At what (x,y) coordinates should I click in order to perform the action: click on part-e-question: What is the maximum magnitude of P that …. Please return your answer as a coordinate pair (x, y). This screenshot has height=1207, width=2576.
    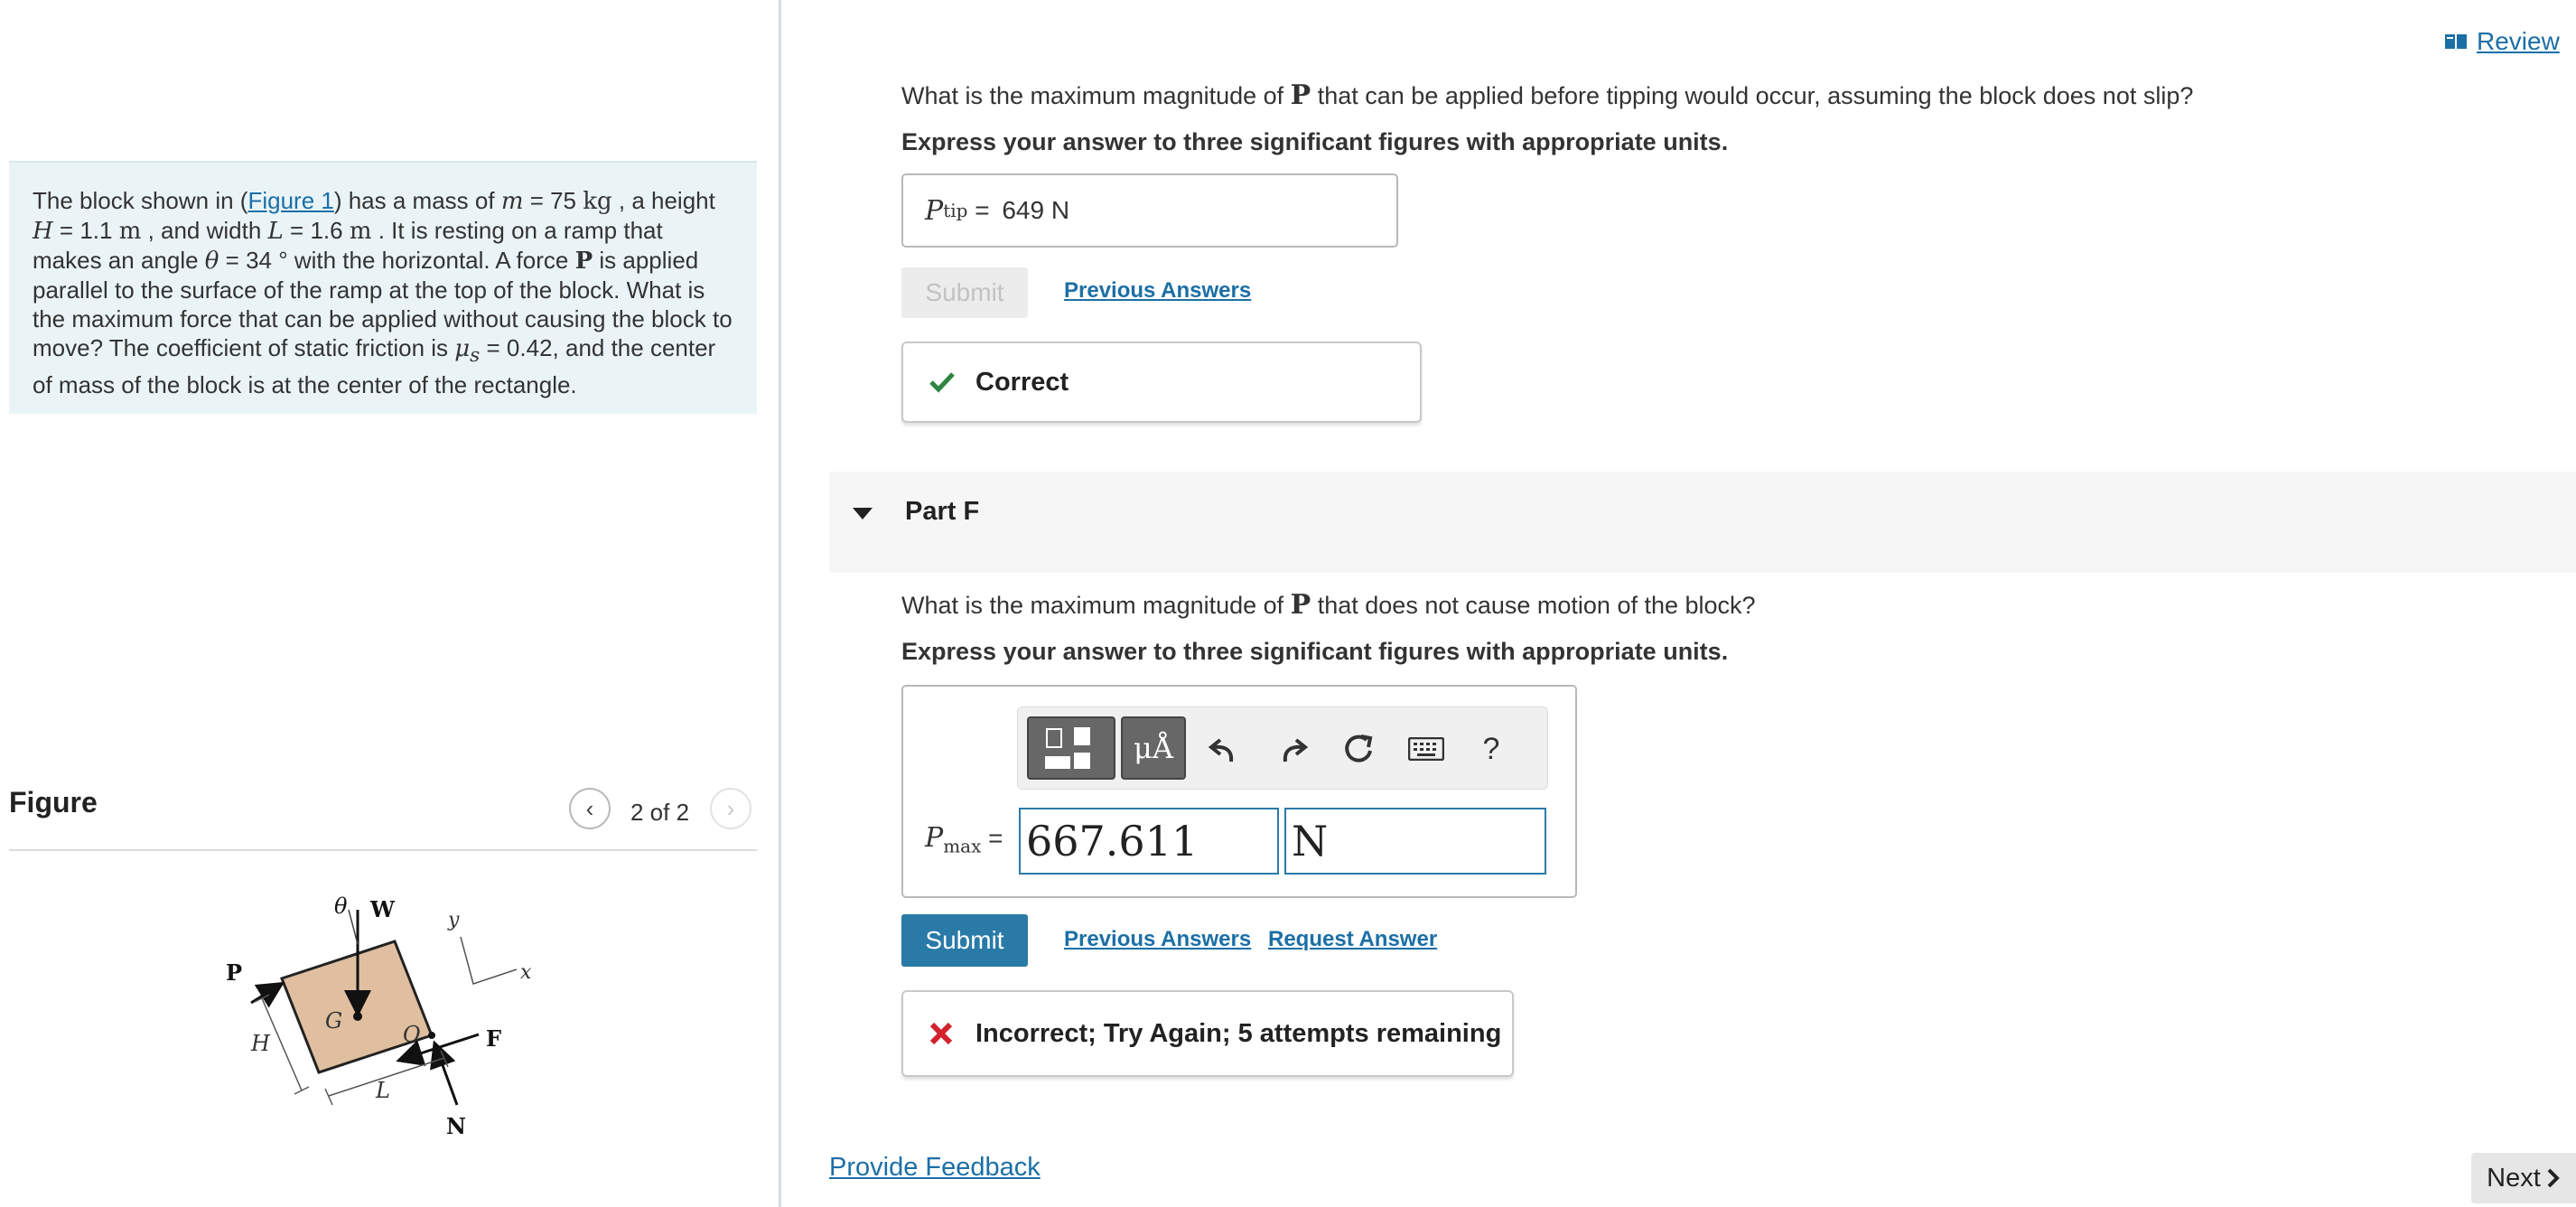
    Looking at the image, I should click on (1547, 96).